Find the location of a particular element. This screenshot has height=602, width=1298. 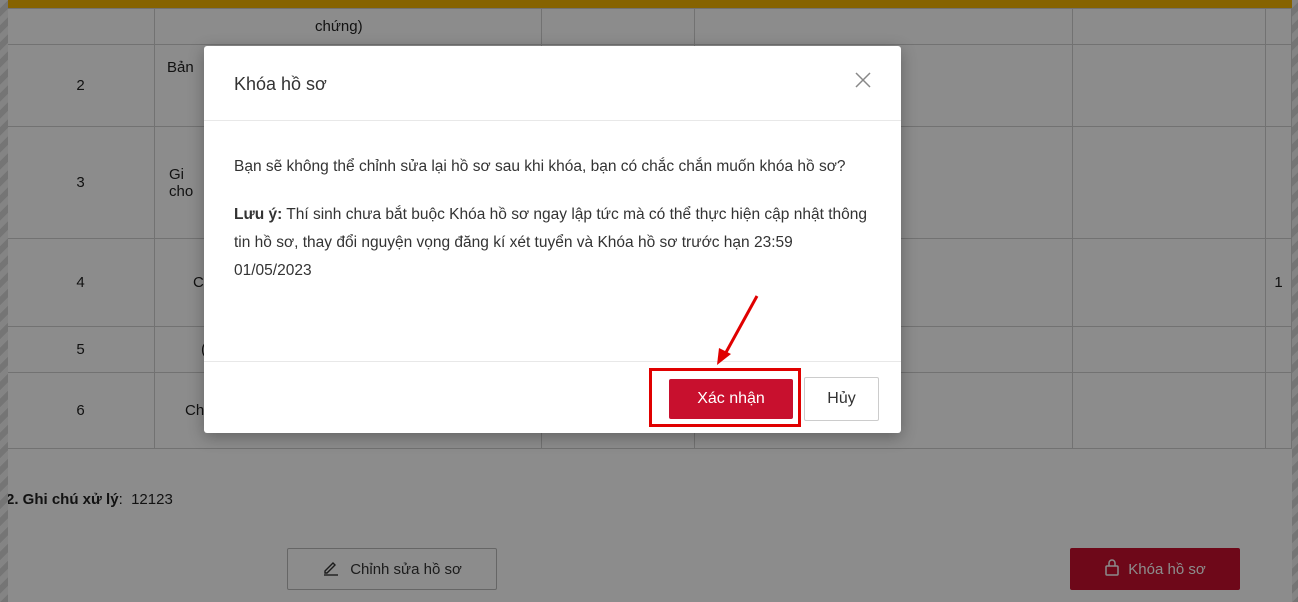

annotation-arrow-icon is located at coordinates (738, 330).